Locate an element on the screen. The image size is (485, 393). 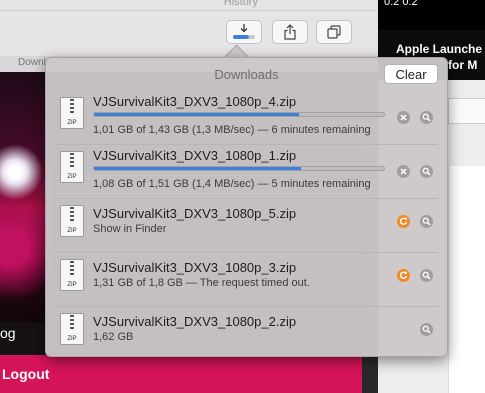
download-filename: VJSurvivalKit3_DXV3_1080p_2.zip is located at coordinates (195, 321).